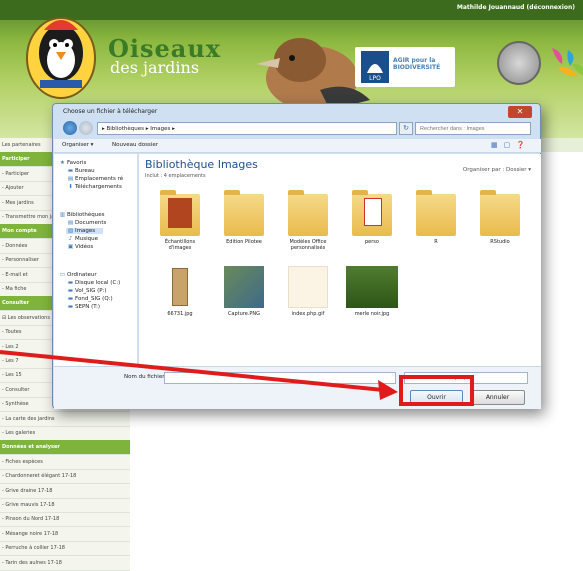 The width and height of the screenshot is (583, 571). What do you see at coordinates (88, 307) in the screenshot?
I see `nav-item-label: SEPN (T:)` at bounding box center [88, 307].